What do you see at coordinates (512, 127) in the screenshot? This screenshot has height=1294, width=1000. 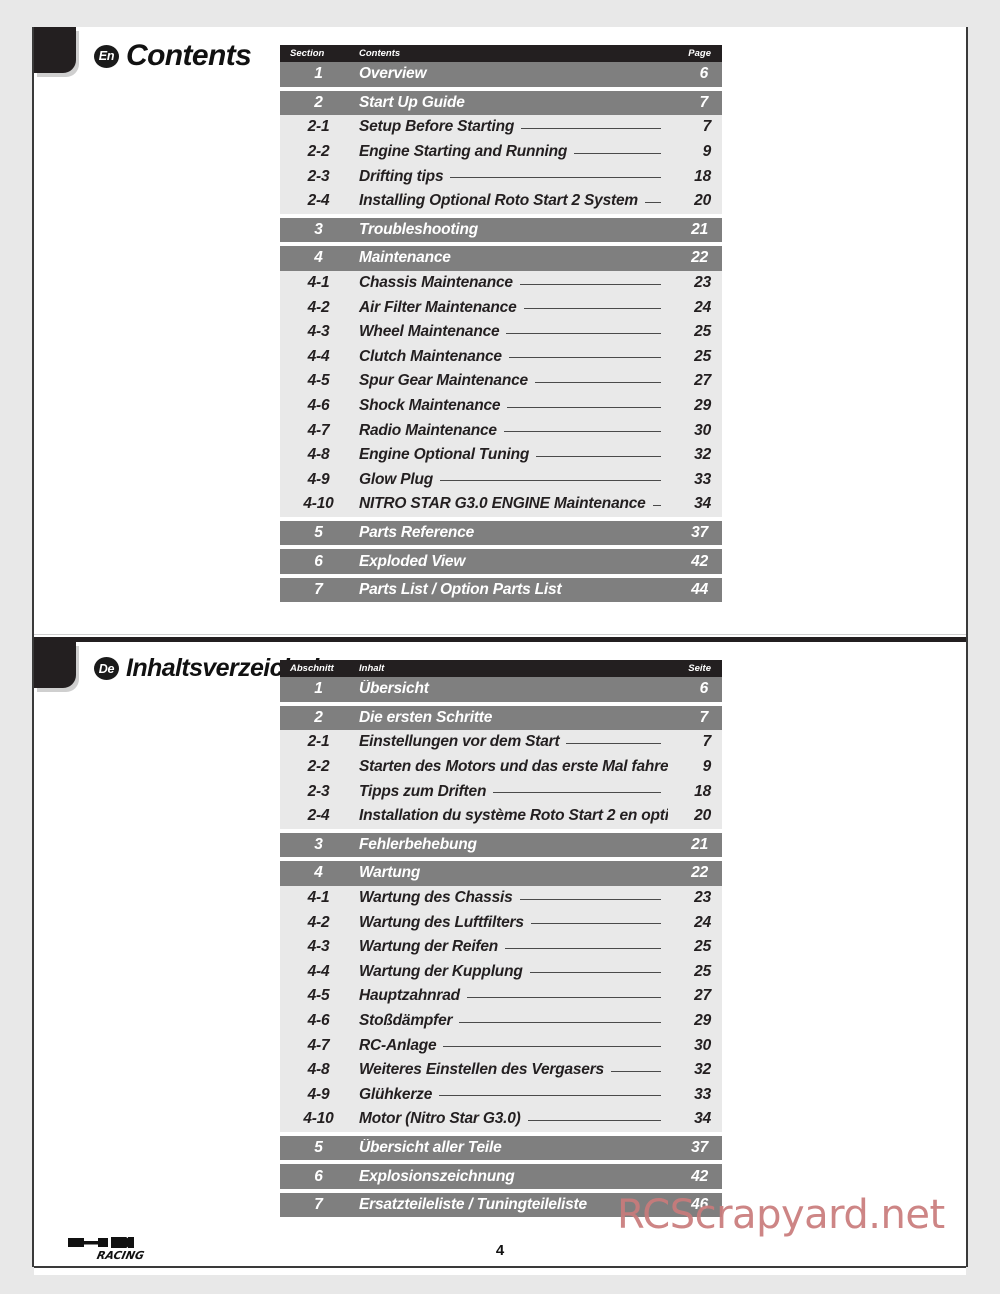 I see `toc-entry-title: Setup Before Starting` at bounding box center [512, 127].